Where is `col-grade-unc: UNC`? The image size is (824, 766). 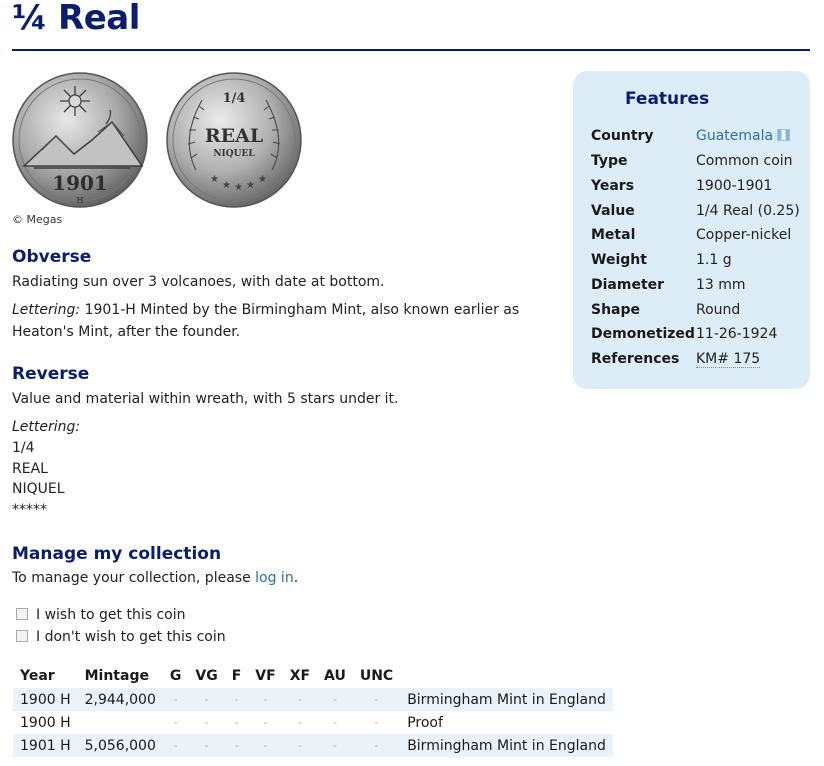 col-grade-unc: UNC is located at coordinates (376, 675).